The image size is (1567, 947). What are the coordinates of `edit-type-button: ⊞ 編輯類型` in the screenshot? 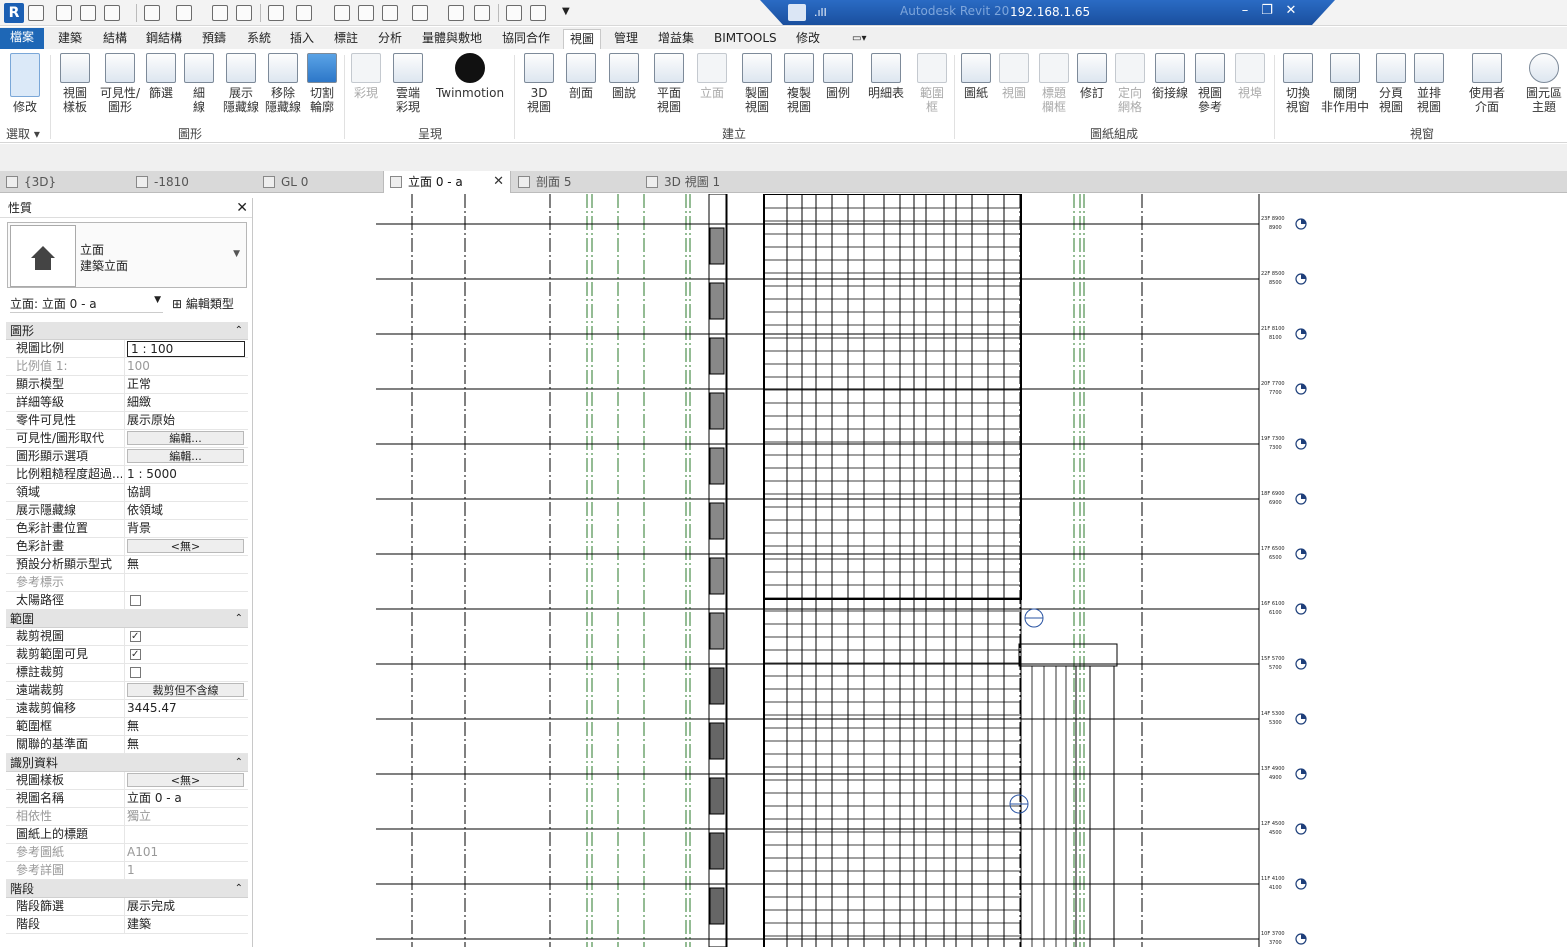 It's located at (203, 303).